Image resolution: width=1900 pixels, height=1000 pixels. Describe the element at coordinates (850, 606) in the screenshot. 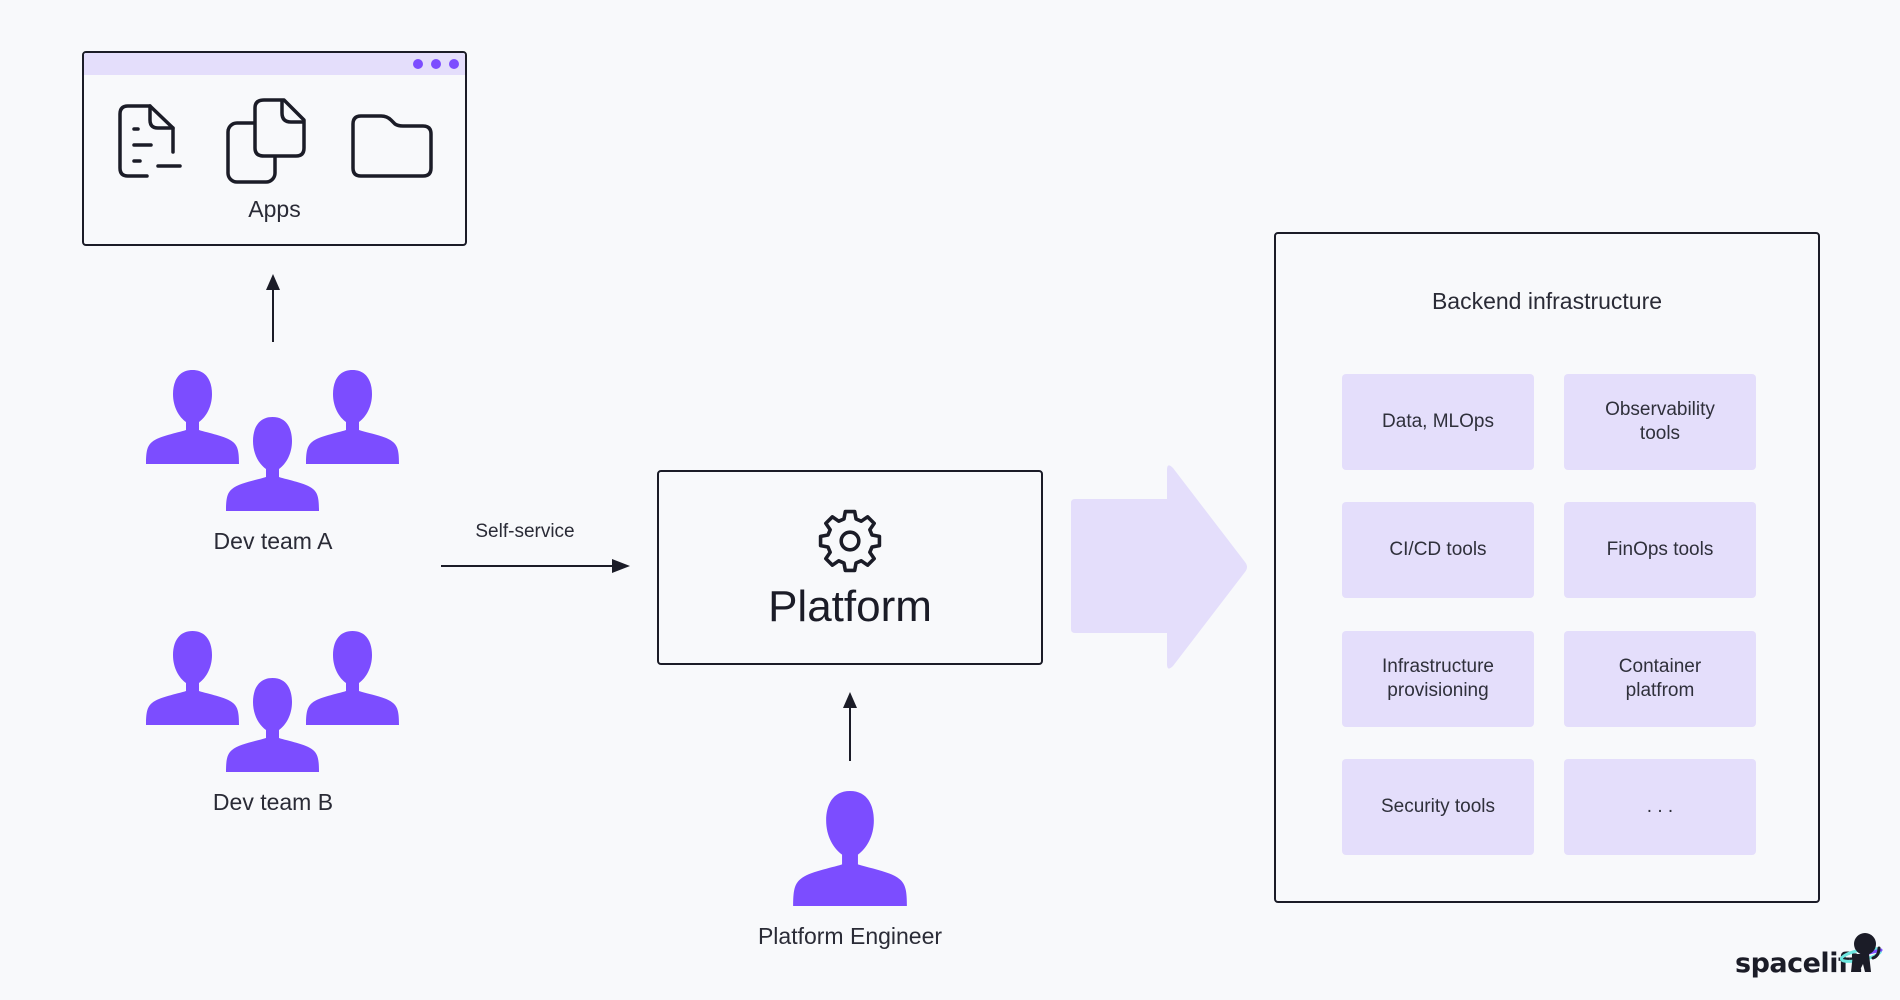

I see `platform-label: Platform` at that location.